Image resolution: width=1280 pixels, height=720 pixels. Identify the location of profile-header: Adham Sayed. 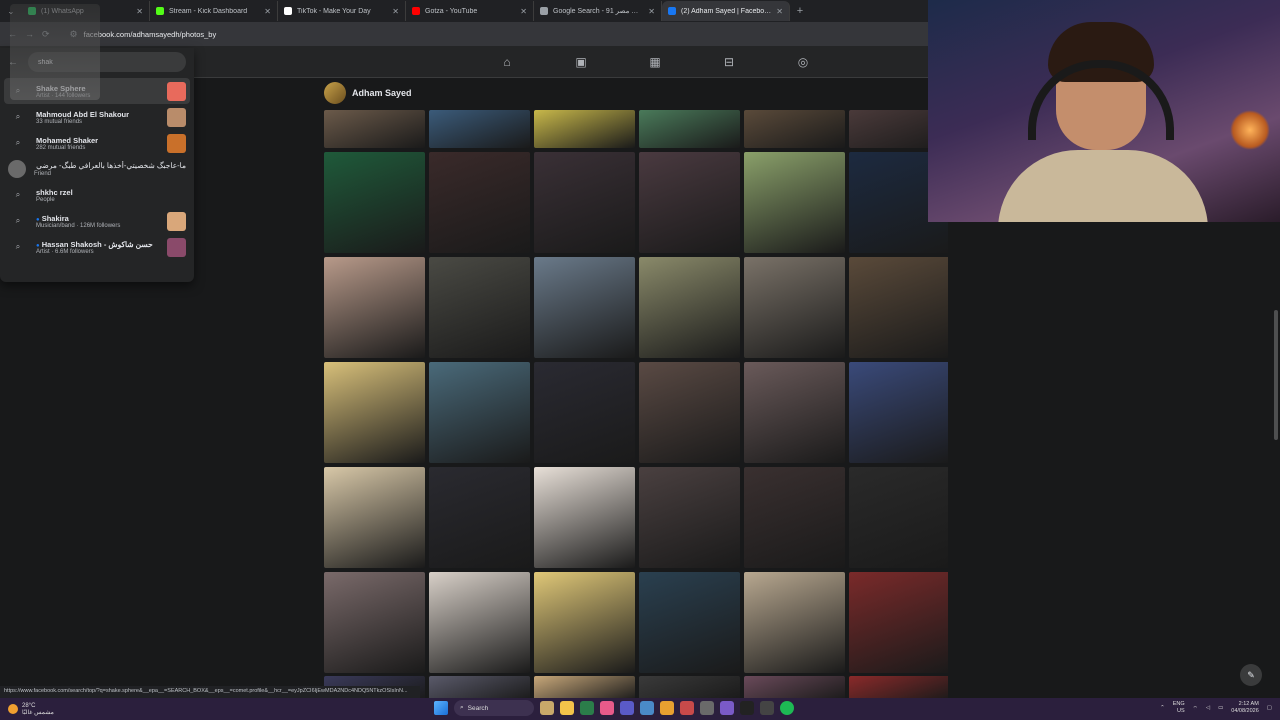
(368, 93).